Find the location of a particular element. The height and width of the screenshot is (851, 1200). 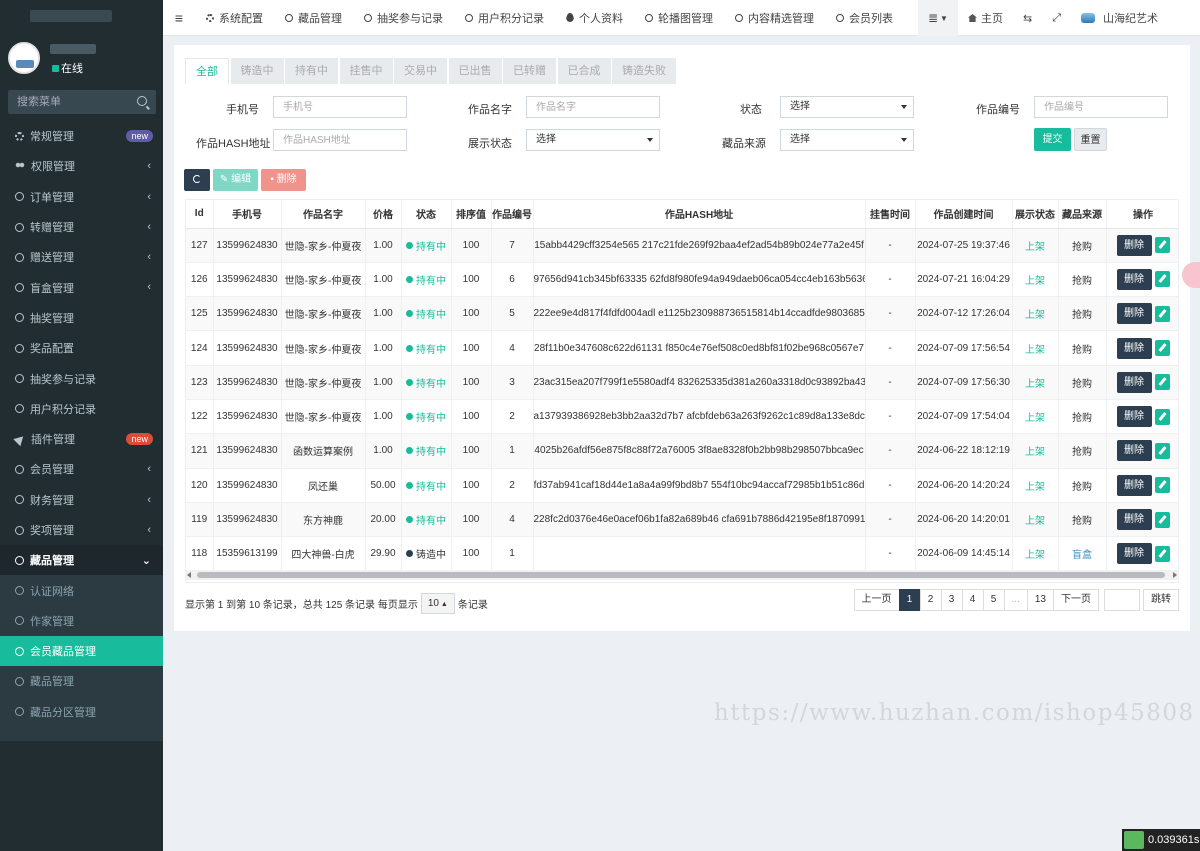

tabs-dropdown-button: ≣ ▼ is located at coordinates (937, 18).